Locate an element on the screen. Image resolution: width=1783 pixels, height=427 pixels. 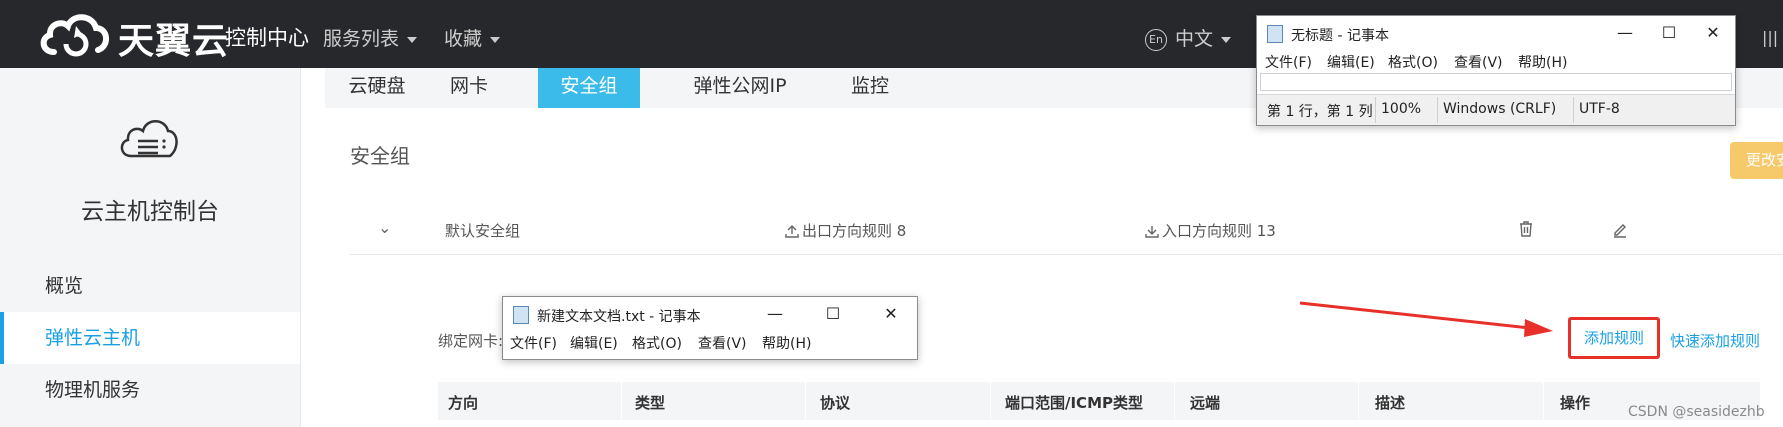
status-cursor-position: 第 1 行，第 1 列 is located at coordinates (1320, 112).